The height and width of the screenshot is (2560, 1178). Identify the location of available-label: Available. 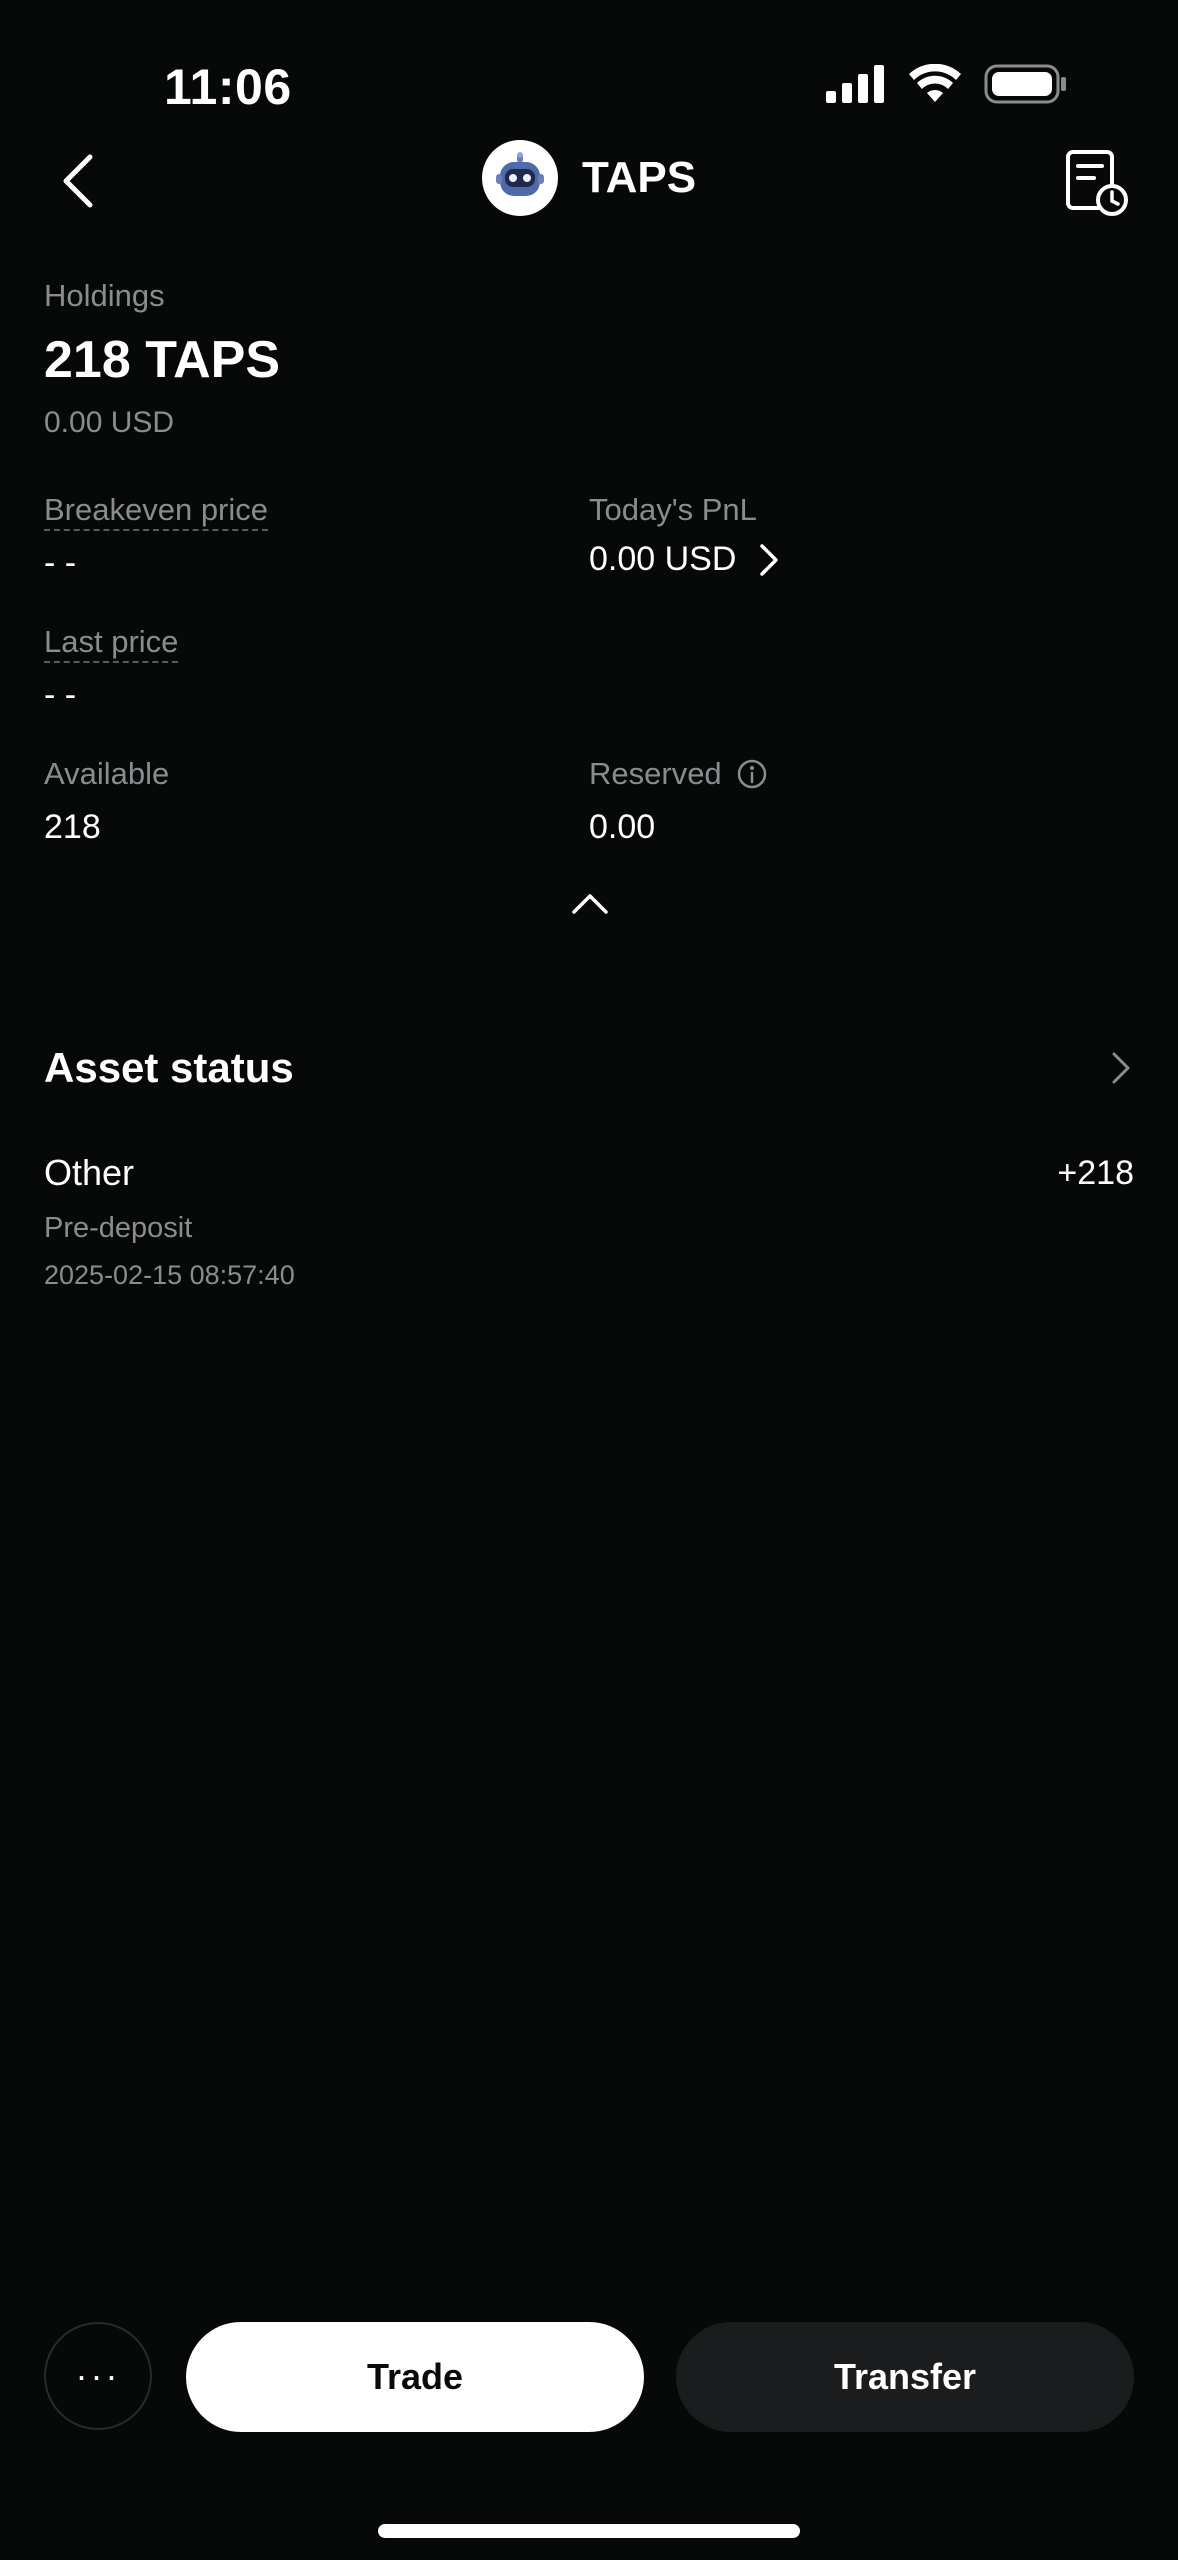
(107, 773).